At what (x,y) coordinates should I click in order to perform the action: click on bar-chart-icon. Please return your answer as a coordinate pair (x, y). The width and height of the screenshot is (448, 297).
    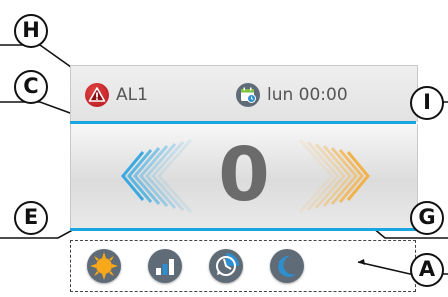
    Looking at the image, I should click on (165, 266).